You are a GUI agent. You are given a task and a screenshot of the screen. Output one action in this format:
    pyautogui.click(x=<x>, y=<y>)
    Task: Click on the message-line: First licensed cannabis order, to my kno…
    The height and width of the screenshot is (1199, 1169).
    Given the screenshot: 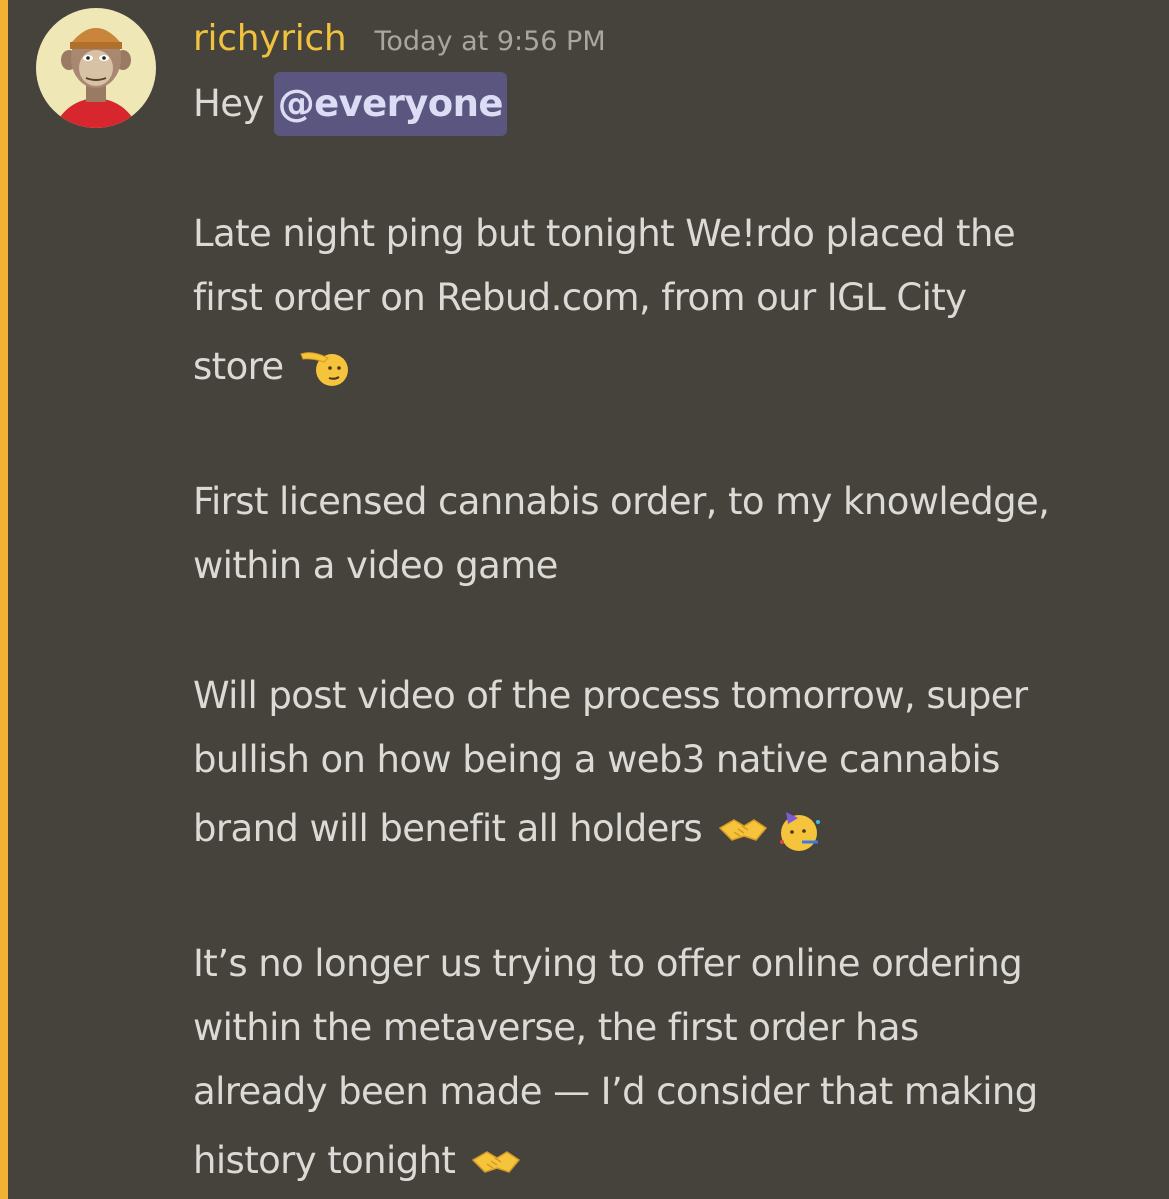 What is the action you would take?
    pyautogui.click(x=670, y=502)
    